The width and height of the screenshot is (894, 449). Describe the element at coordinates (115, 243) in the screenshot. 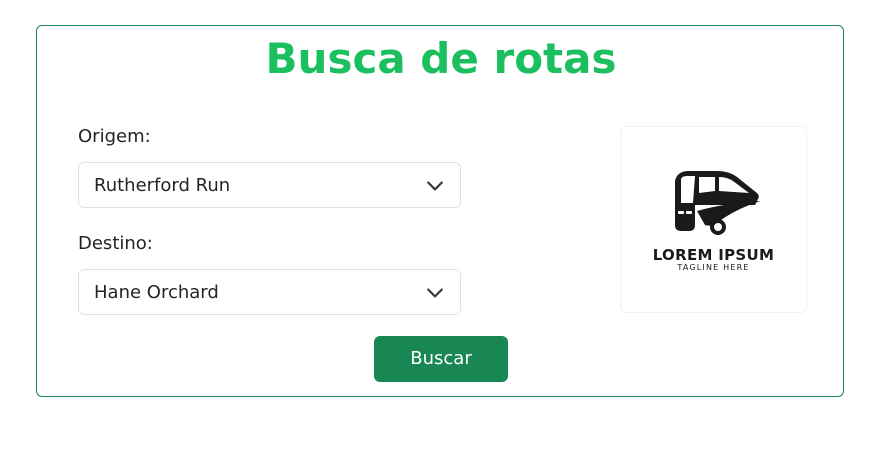

I see `destino-label: Destino:` at that location.